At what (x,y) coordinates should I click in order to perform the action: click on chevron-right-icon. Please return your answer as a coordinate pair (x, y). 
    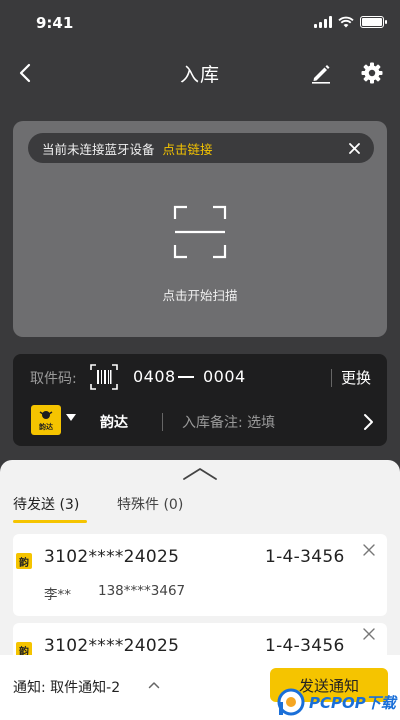
    Looking at the image, I should click on (368, 422).